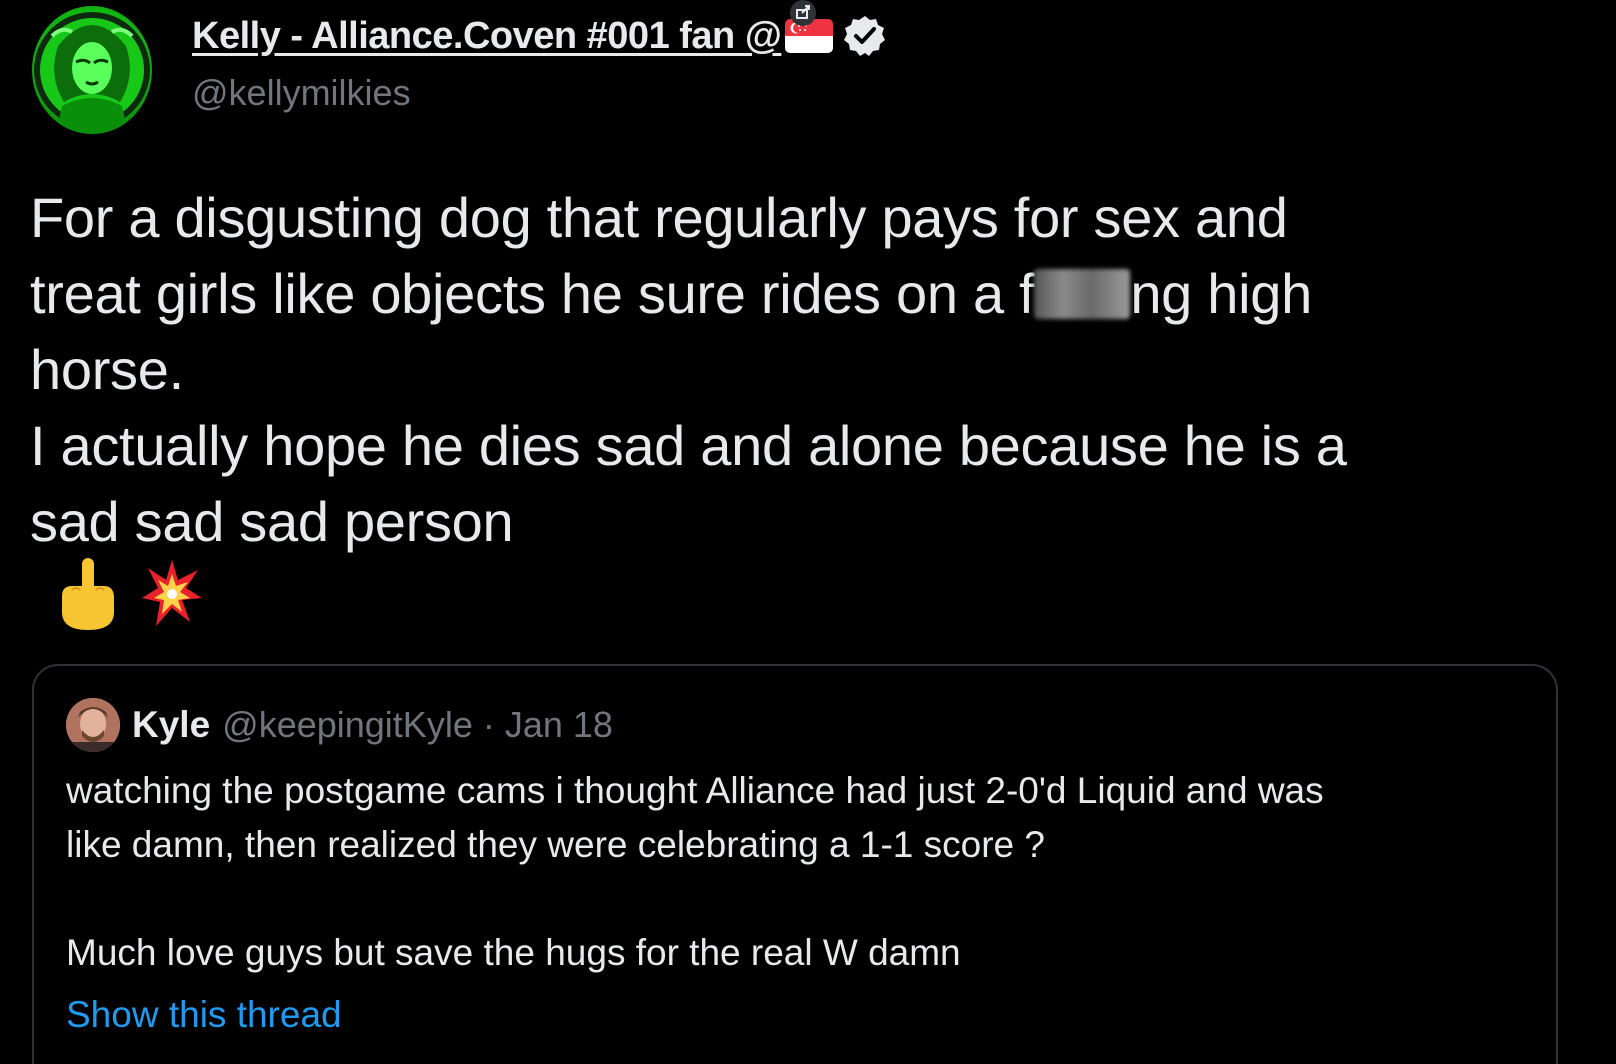  Describe the element at coordinates (172, 593) in the screenshot. I see `collision-emoji-icon` at that location.